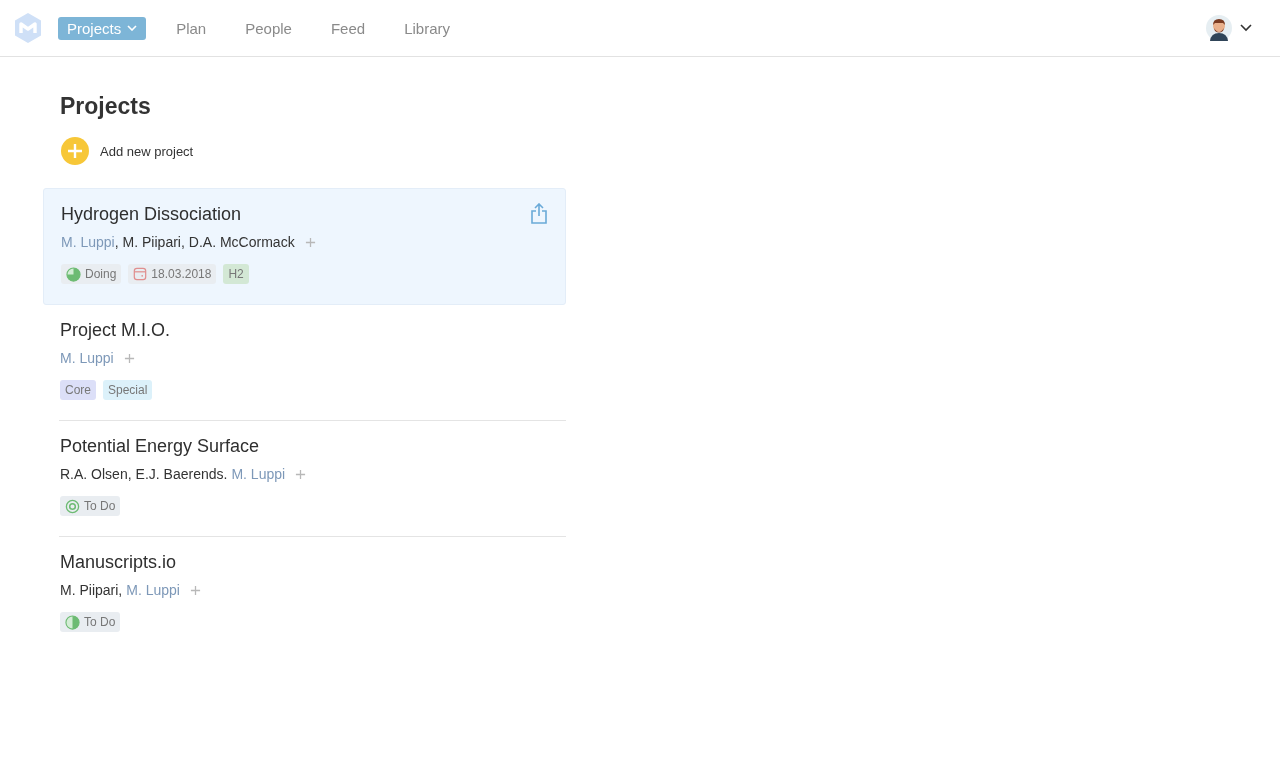 The width and height of the screenshot is (1280, 768). Describe the element at coordinates (312, 594) in the screenshot. I see `project-card: Manuscripts.io M. Piipari, M. Luppi To Do` at that location.